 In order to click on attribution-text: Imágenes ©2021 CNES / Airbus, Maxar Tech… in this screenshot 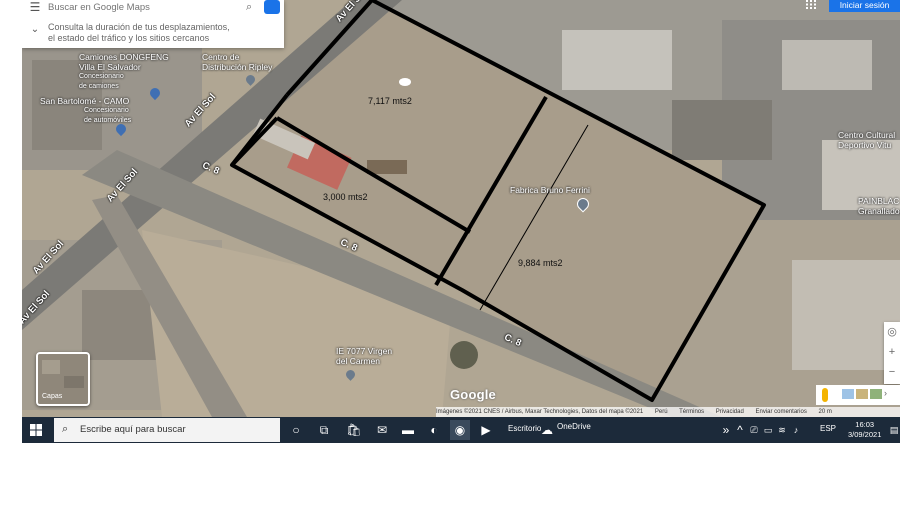, I will do `click(540, 412)`.